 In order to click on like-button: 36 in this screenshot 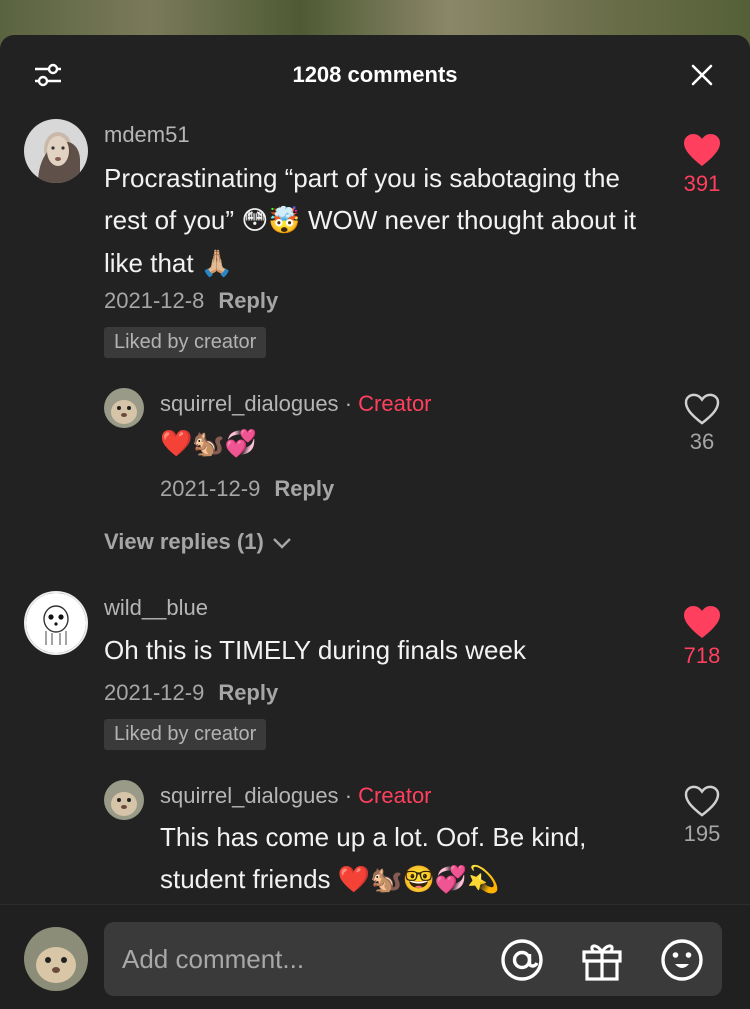, I will do `click(702, 424)`.